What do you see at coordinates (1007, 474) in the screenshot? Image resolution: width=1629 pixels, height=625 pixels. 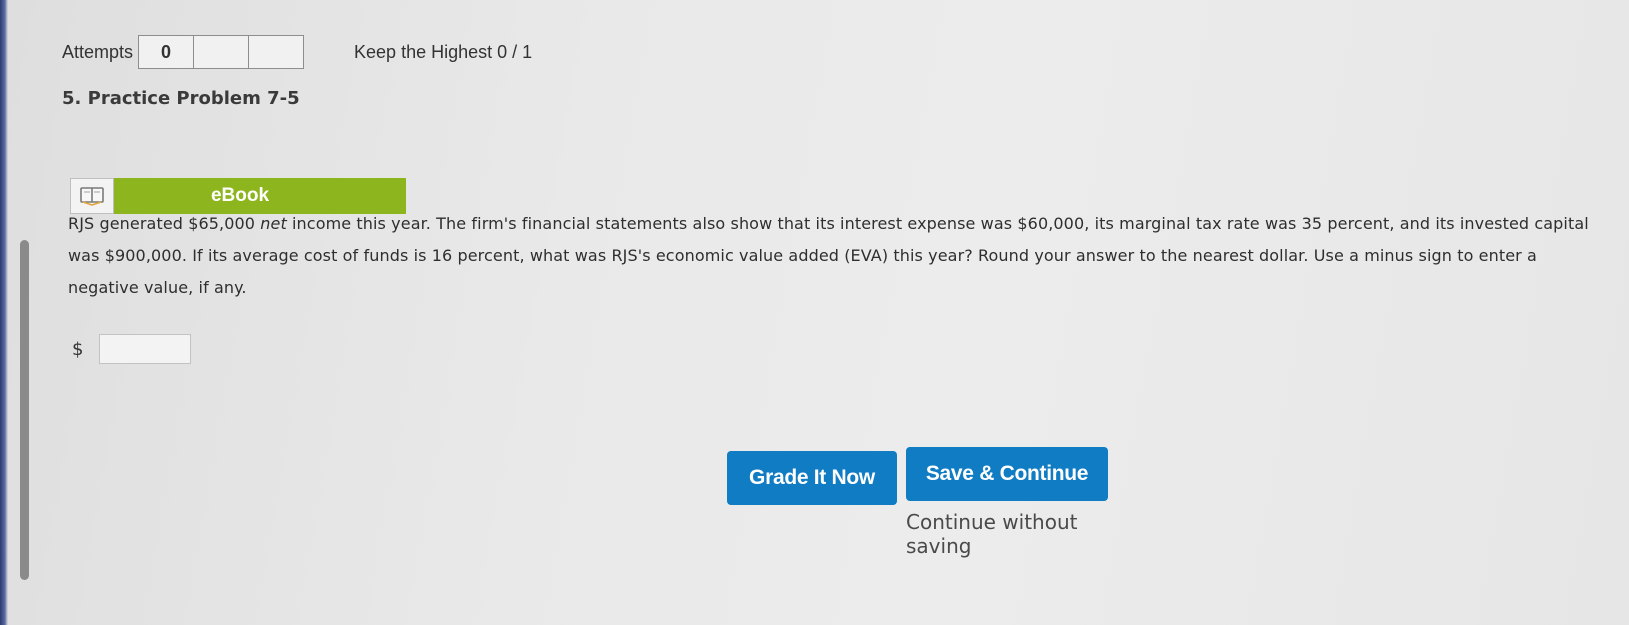 I see `save-and-continue-button: Save & Continue` at bounding box center [1007, 474].